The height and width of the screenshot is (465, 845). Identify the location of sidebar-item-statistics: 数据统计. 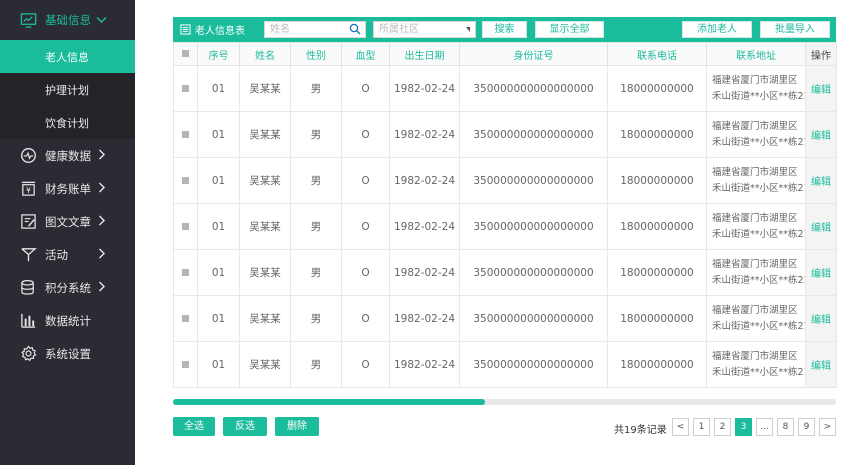
(67, 320).